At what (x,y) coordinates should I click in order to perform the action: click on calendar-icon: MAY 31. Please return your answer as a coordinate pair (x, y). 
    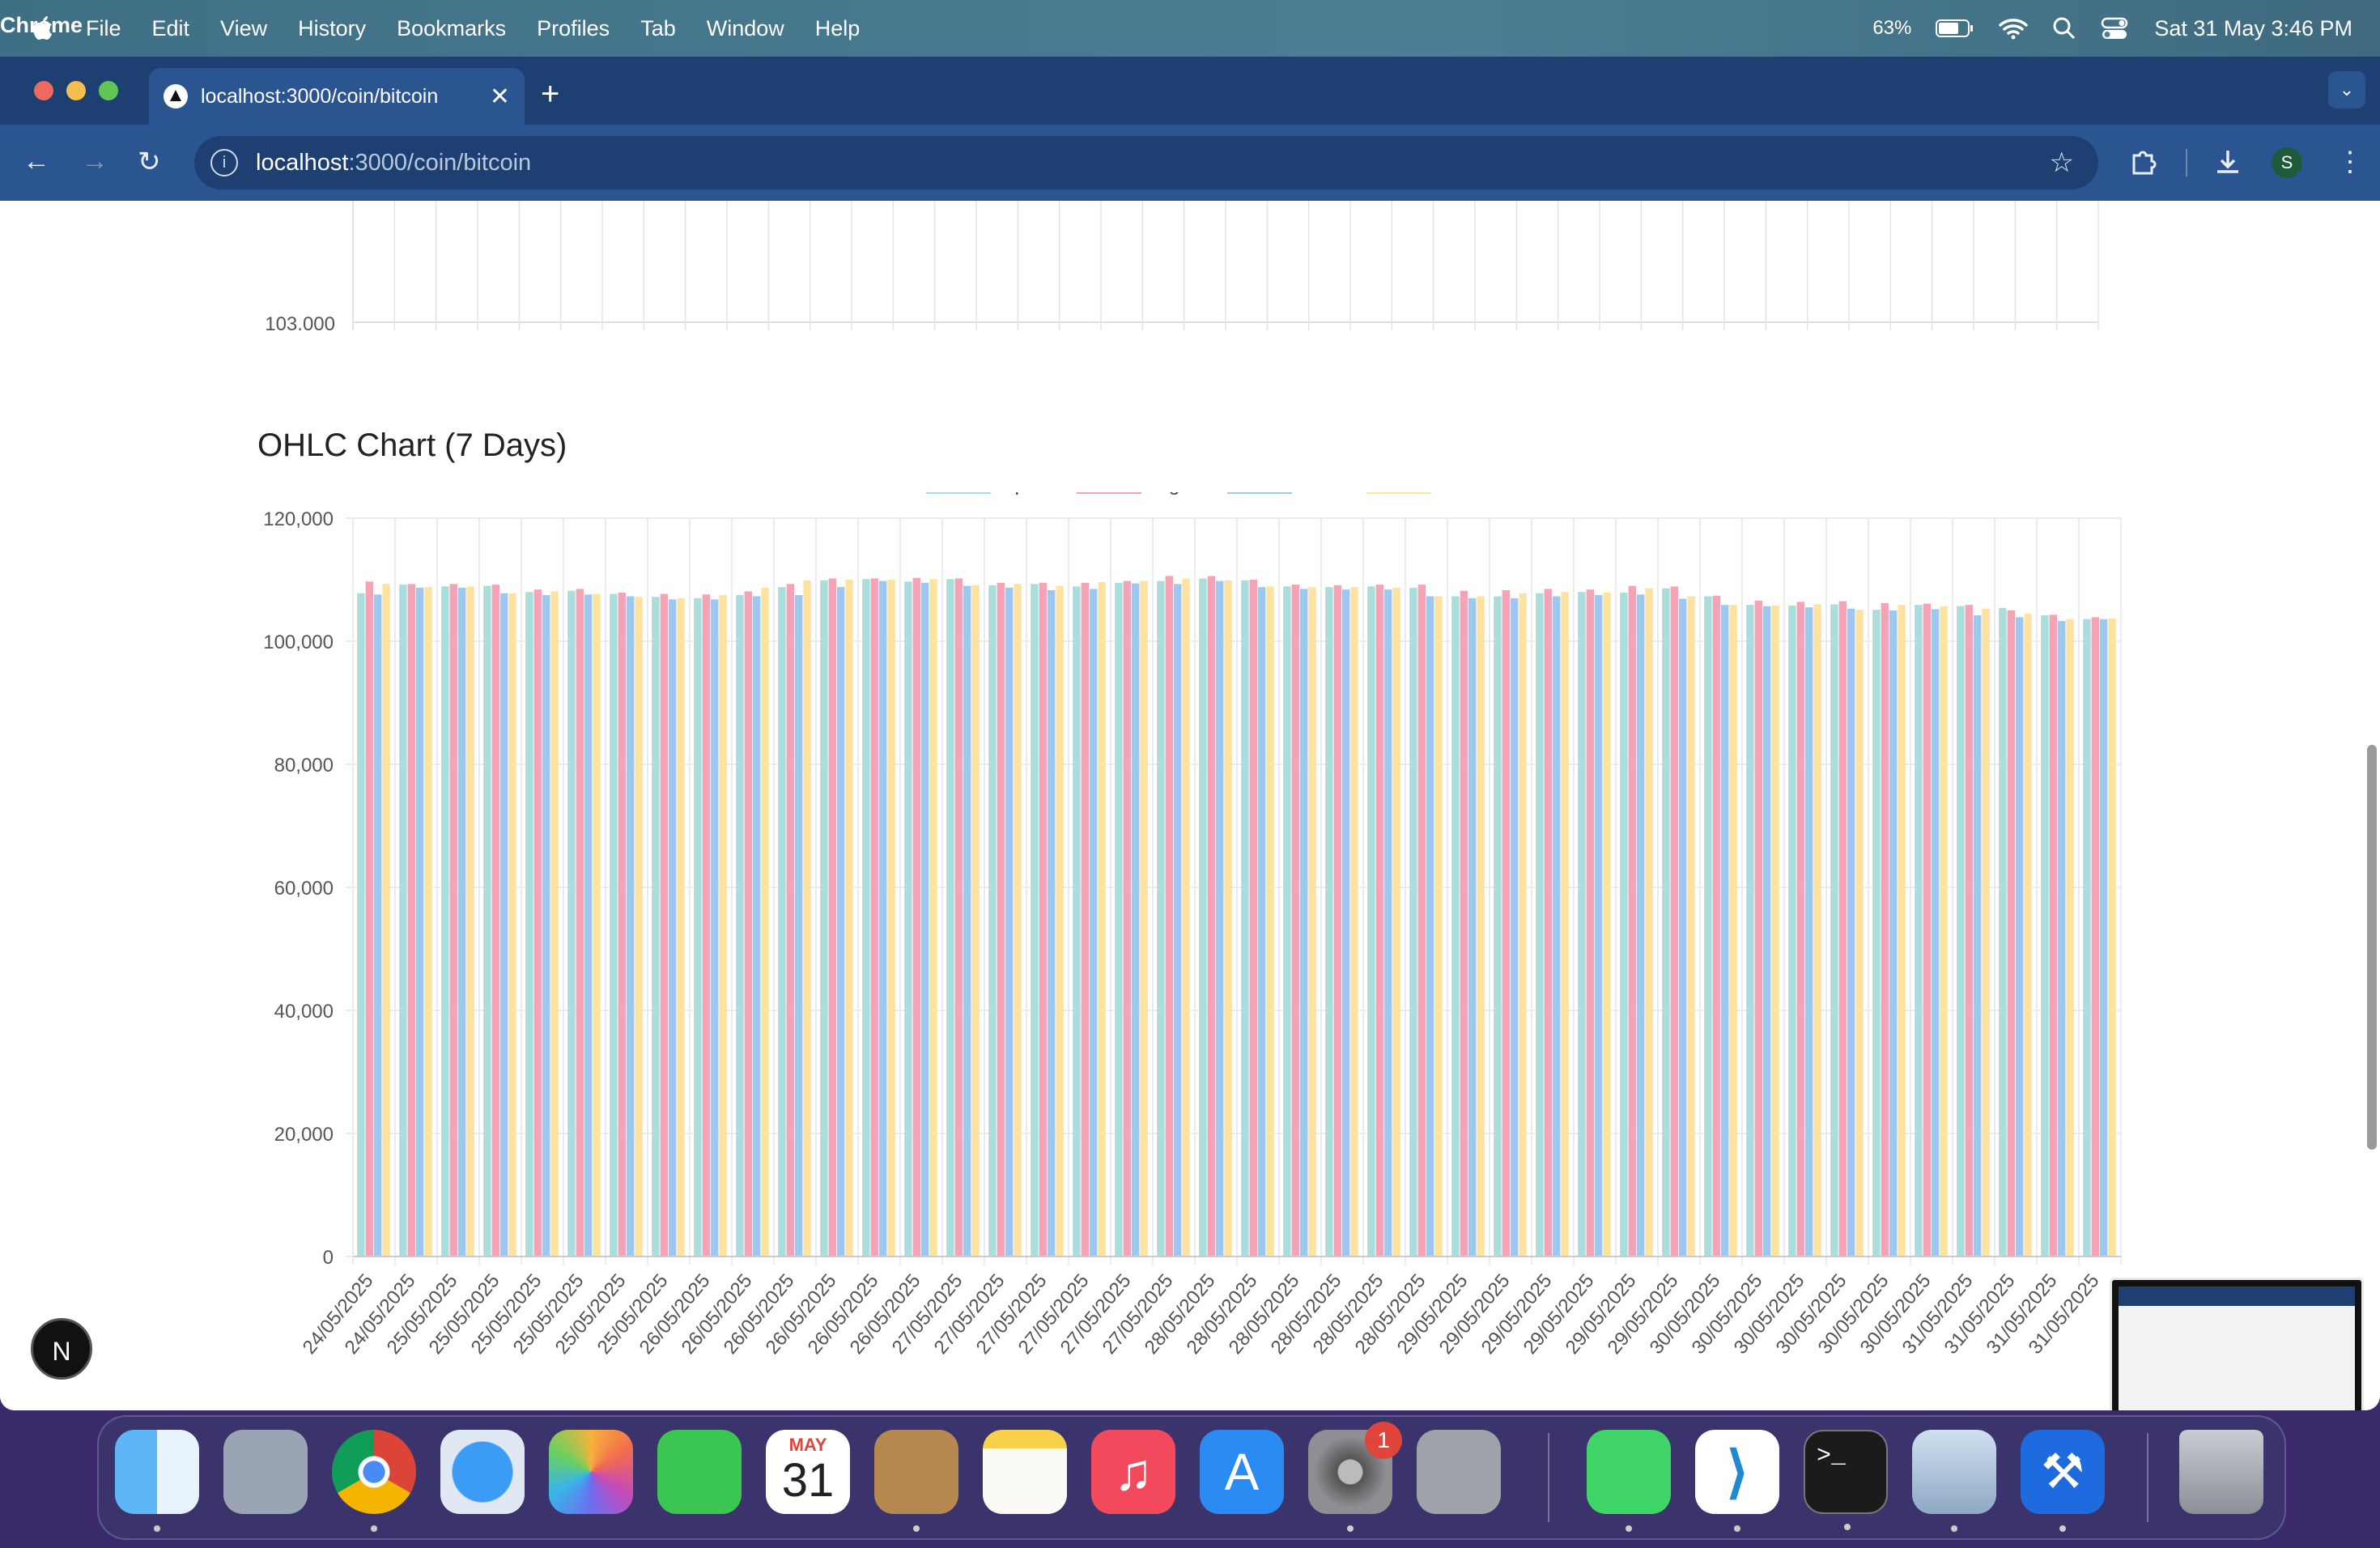
    Looking at the image, I should click on (808, 1472).